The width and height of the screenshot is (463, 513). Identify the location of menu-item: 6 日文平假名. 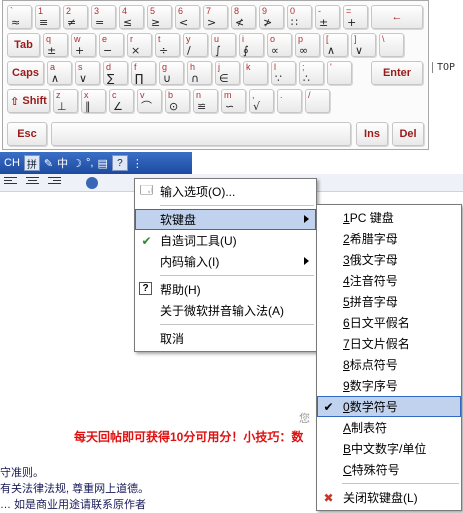
(389, 322).